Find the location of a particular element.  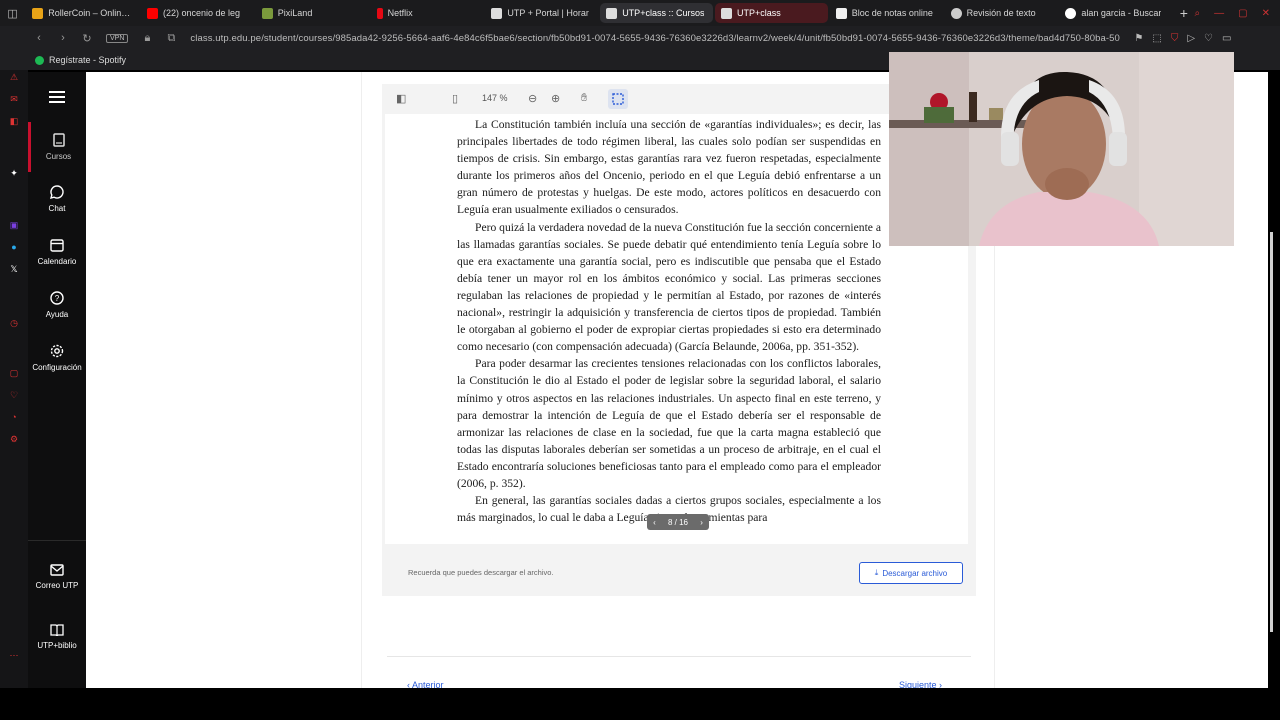

back-icon: ‹ is located at coordinates (39, 38).